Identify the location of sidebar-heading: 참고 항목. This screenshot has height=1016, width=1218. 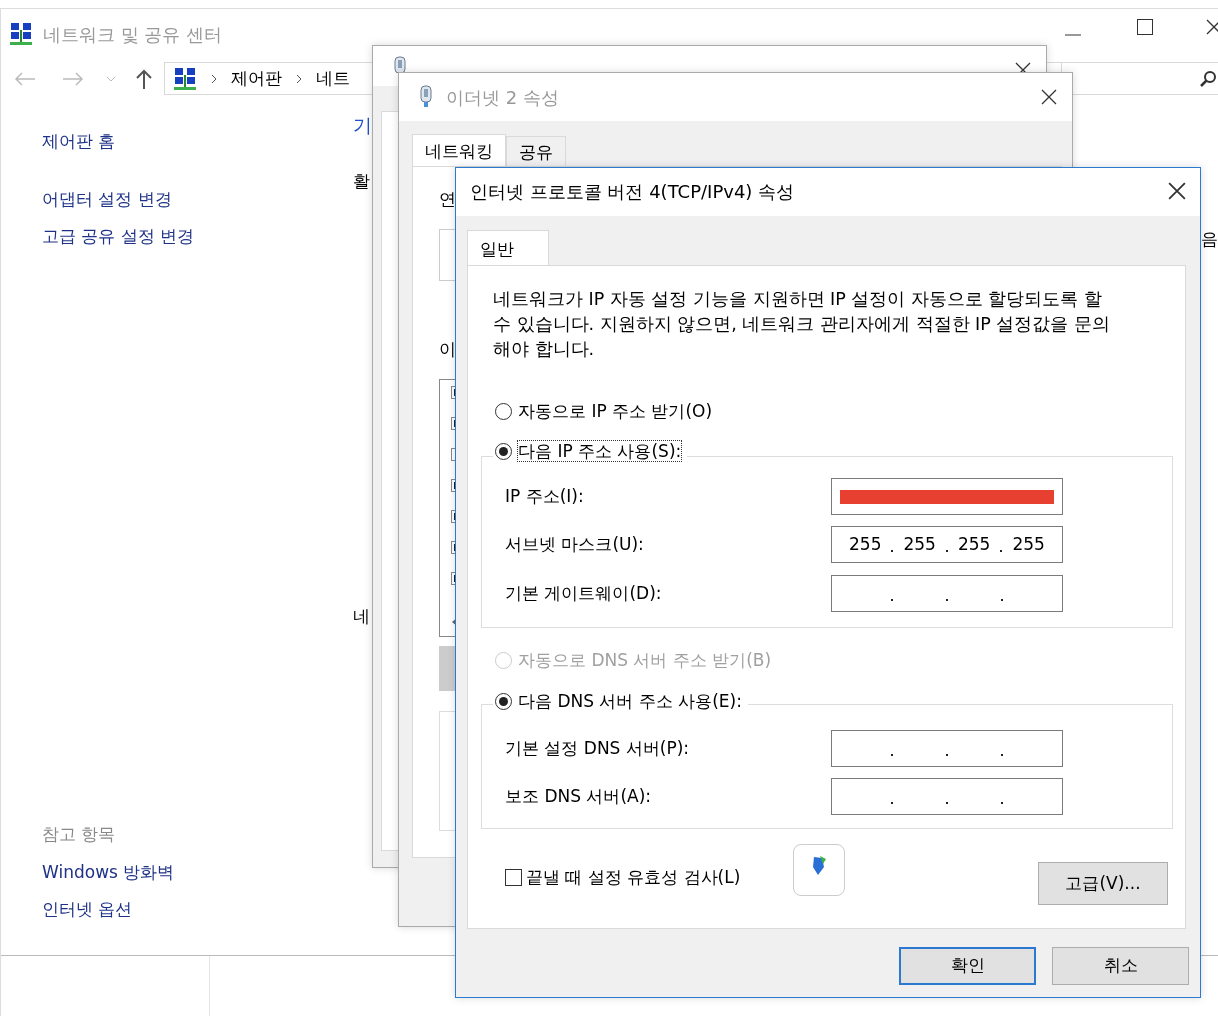
(79, 834).